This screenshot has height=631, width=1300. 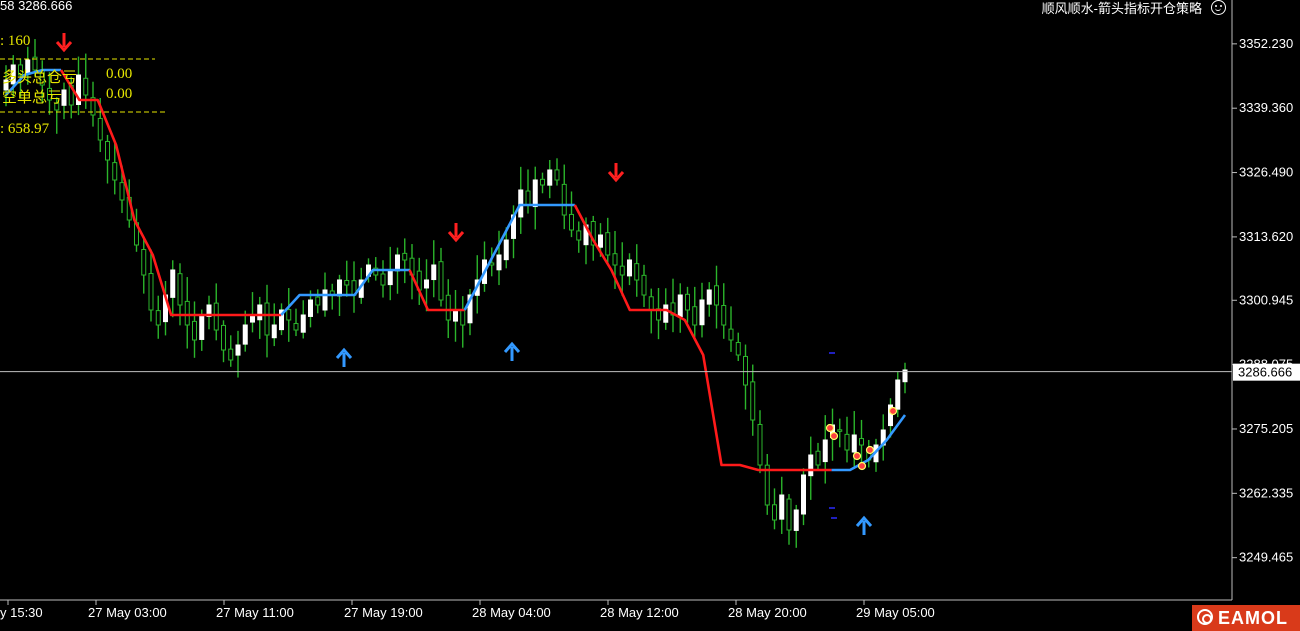 What do you see at coordinates (639, 612) in the screenshot?
I see `x-tick-label: 28 May 12:00` at bounding box center [639, 612].